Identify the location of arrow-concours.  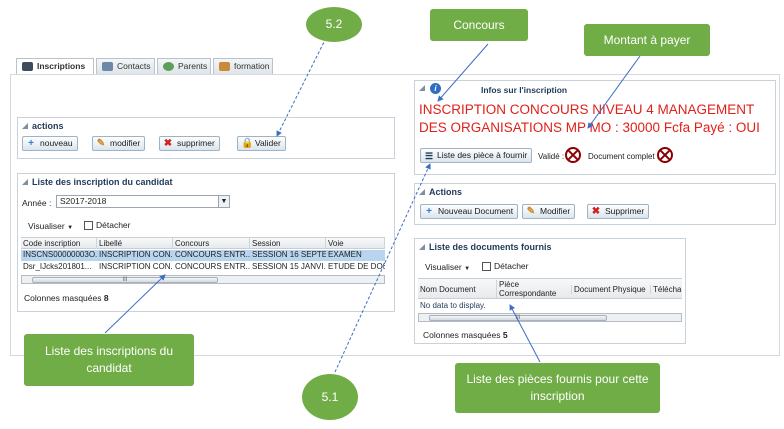
(463, 72).